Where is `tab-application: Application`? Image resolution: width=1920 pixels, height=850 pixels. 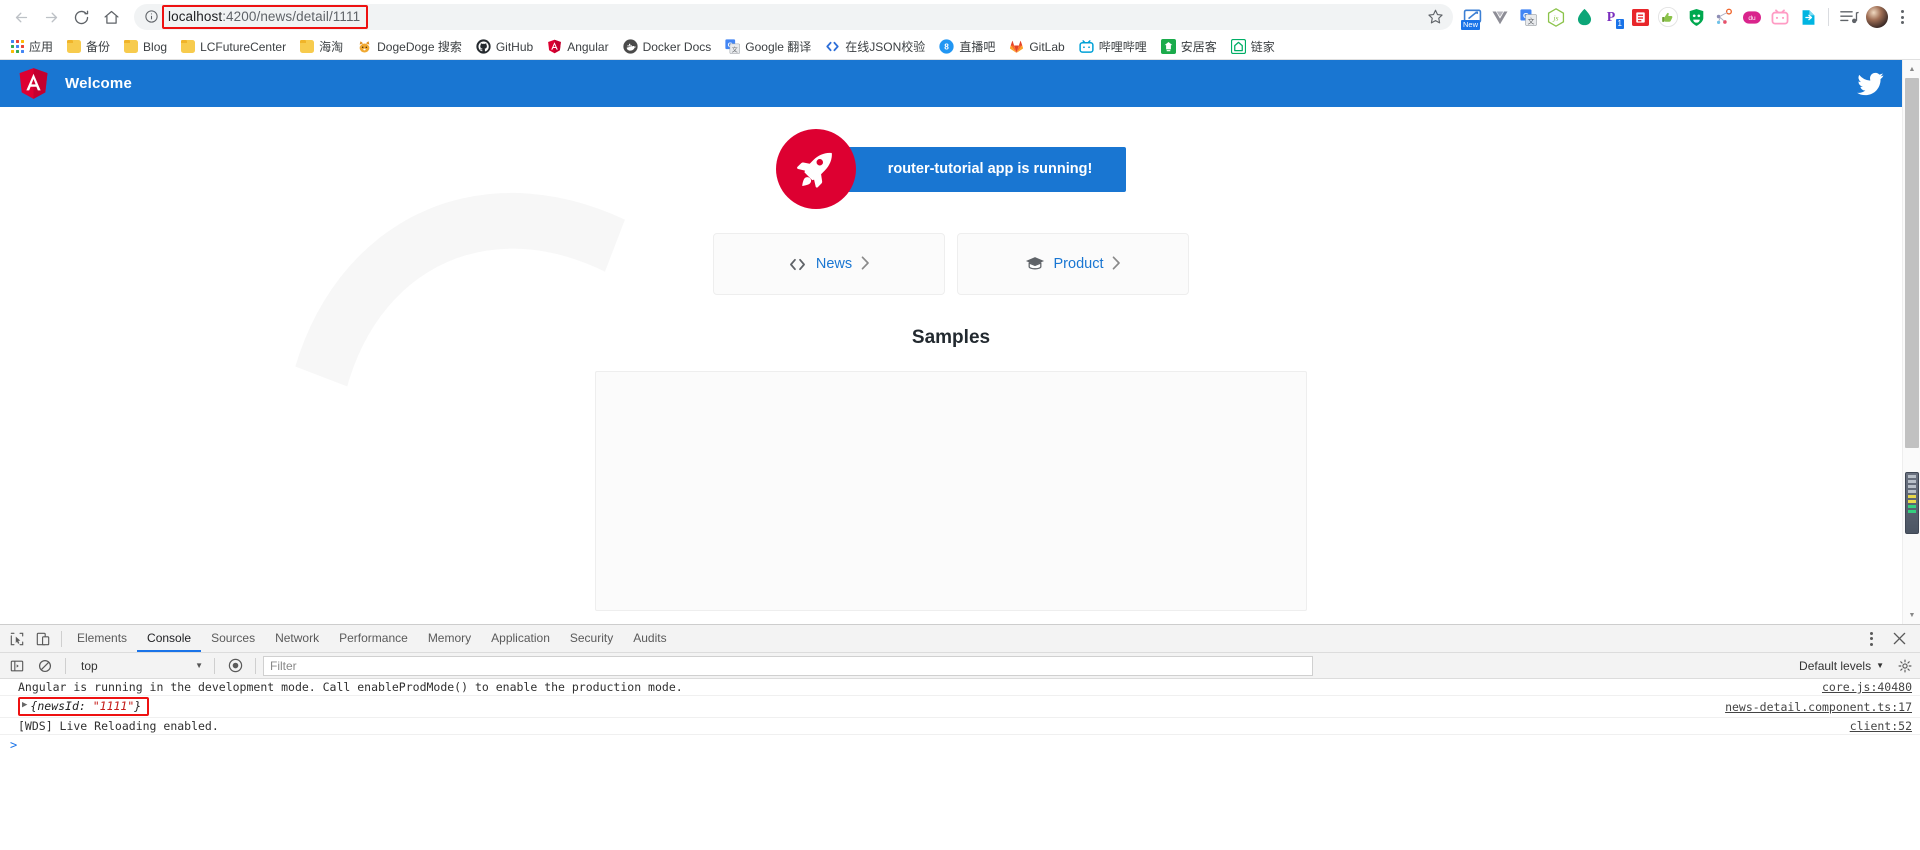 tab-application: Application is located at coordinates (520, 638).